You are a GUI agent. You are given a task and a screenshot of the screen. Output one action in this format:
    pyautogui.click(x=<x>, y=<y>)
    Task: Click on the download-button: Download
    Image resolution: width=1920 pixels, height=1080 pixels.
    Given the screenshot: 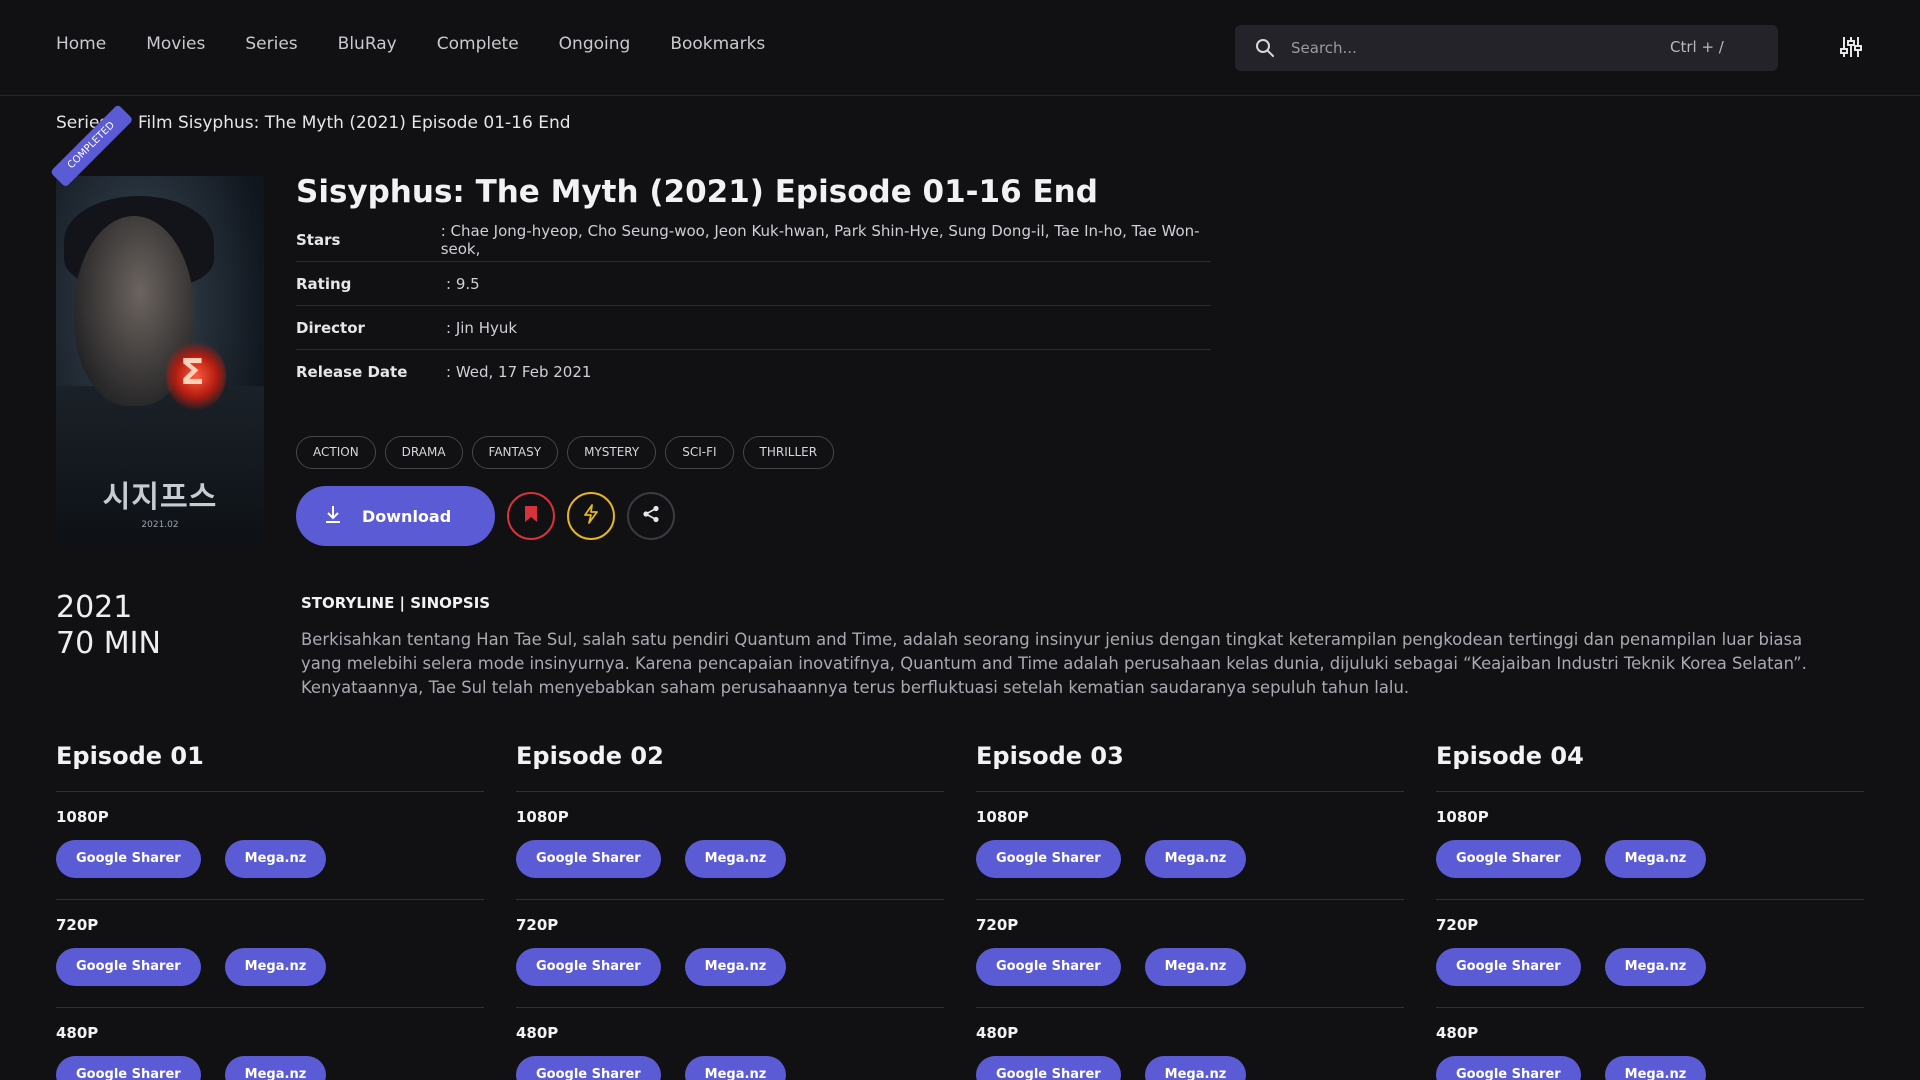 What is the action you would take?
    pyautogui.click(x=395, y=516)
    